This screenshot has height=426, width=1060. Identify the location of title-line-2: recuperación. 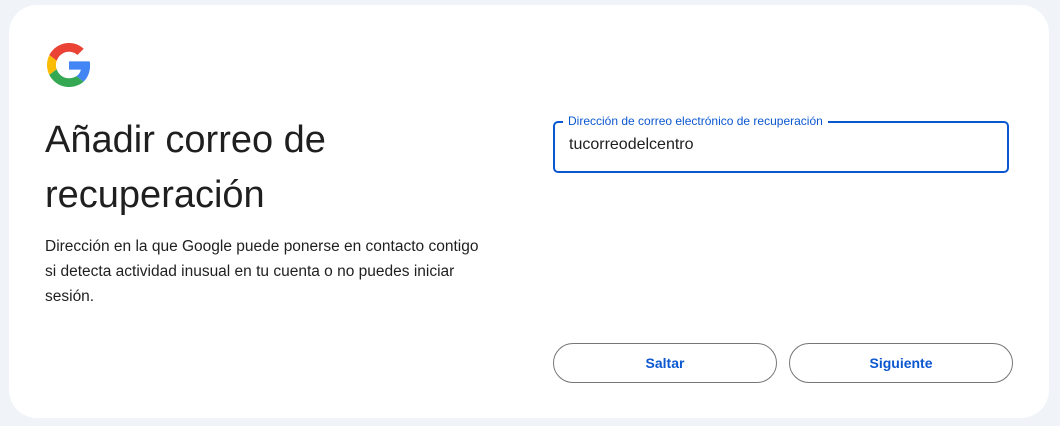
(155, 195).